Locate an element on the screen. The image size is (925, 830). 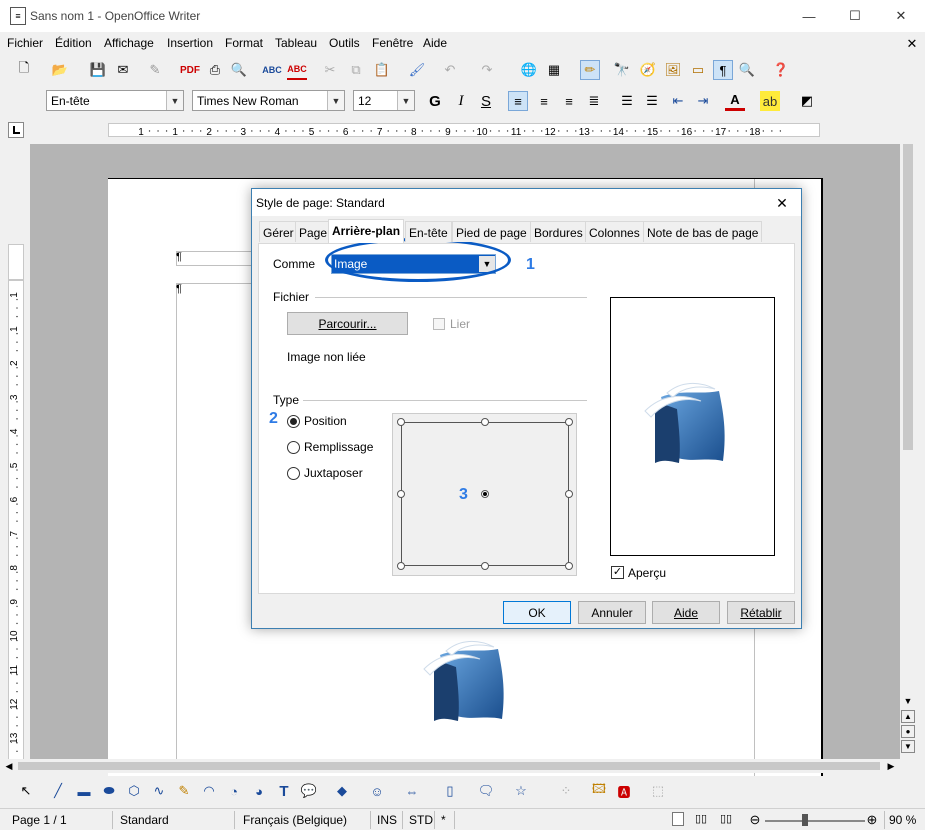
position-center-selected is located at coordinates (485, 494).